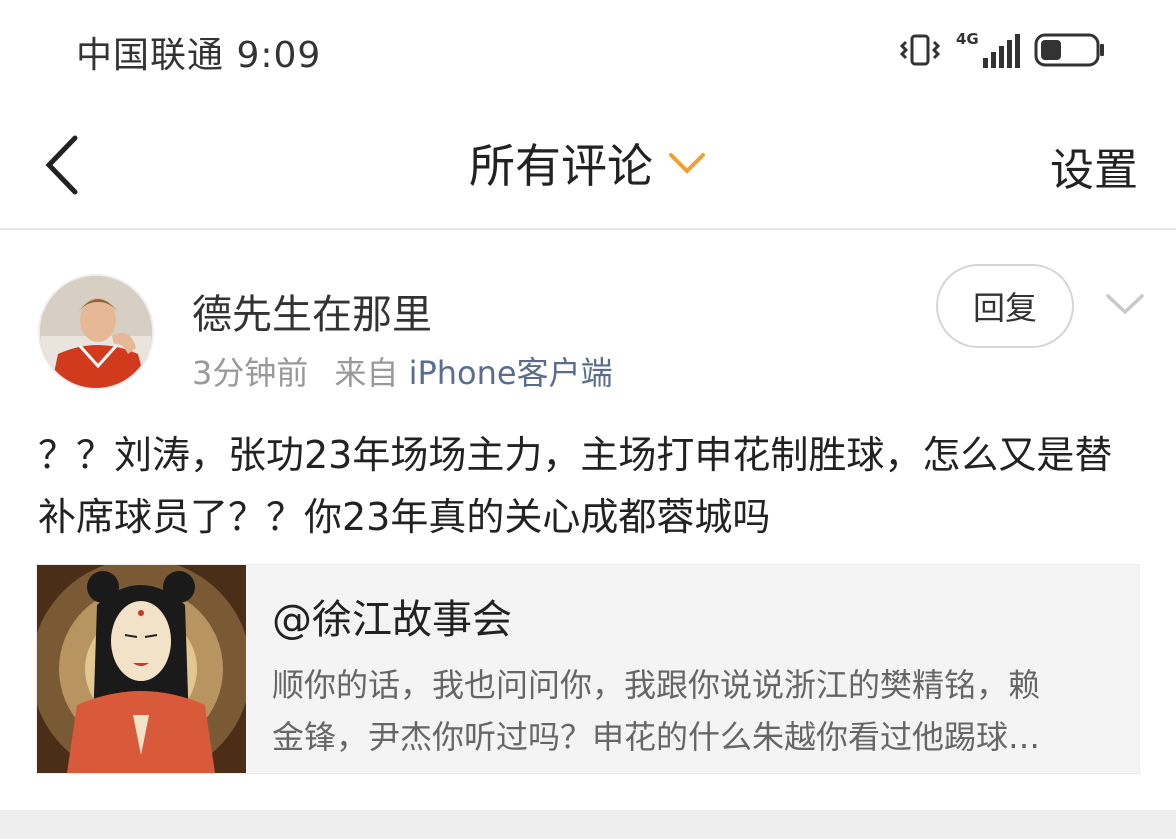 The width and height of the screenshot is (1176, 839). I want to click on username: 德先生在那里, so click(312, 311).